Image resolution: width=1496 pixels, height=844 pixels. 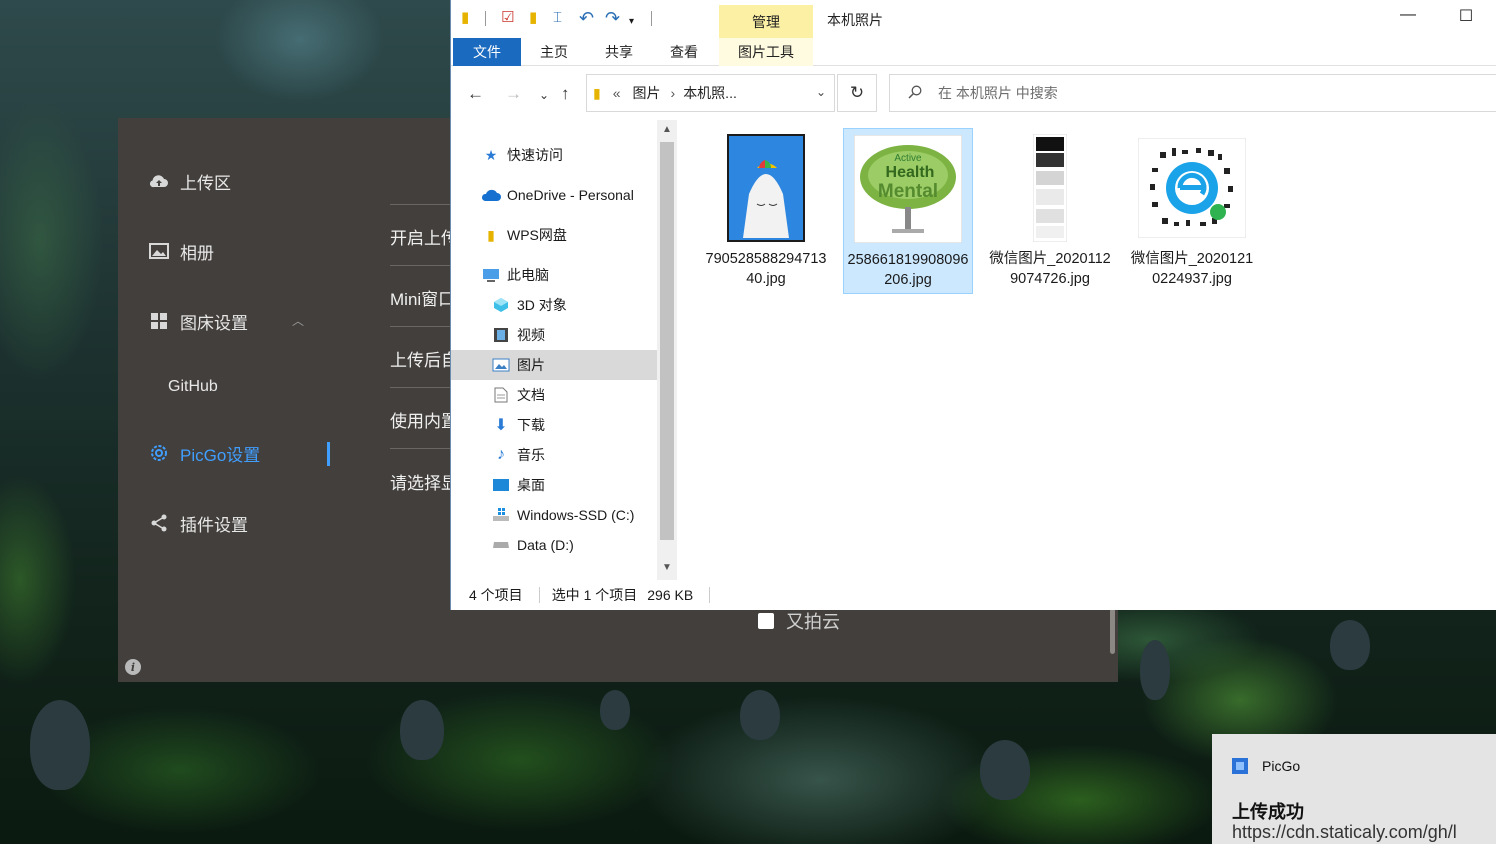 What do you see at coordinates (1192, 93) in the screenshot?
I see `search-input: 在 本机照片 中搜索` at bounding box center [1192, 93].